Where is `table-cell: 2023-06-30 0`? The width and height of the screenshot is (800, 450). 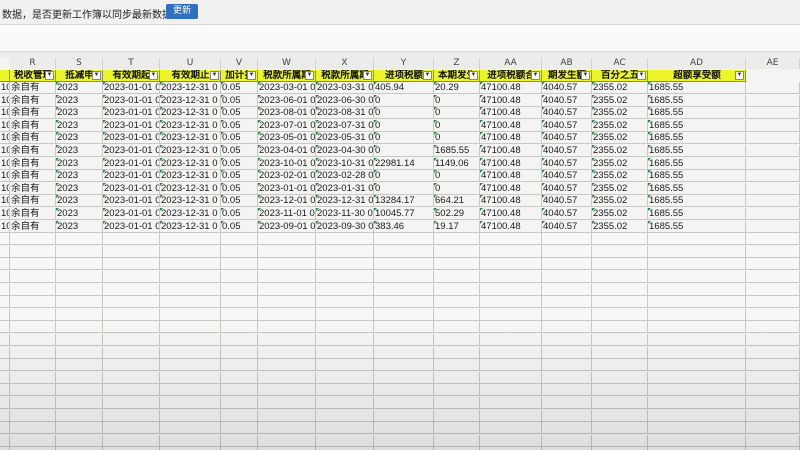
table-cell: 2023-06-30 0 is located at coordinates (345, 100).